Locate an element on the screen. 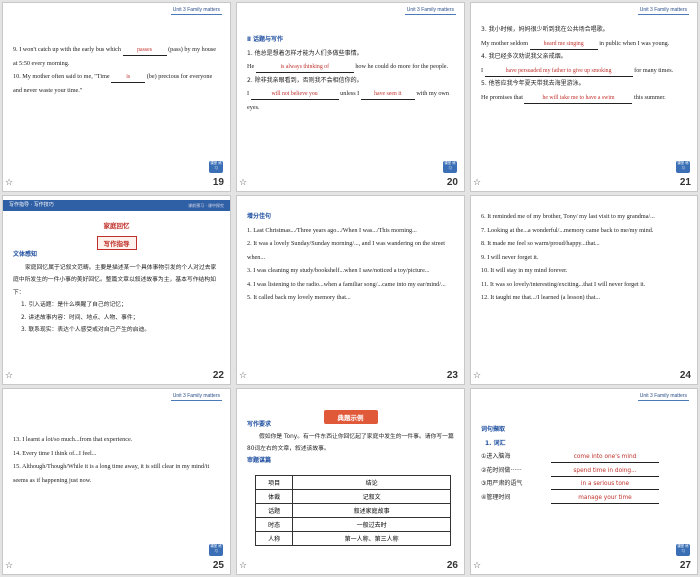 This screenshot has height=577, width=700. table-cell: 项目 is located at coordinates (274, 482).